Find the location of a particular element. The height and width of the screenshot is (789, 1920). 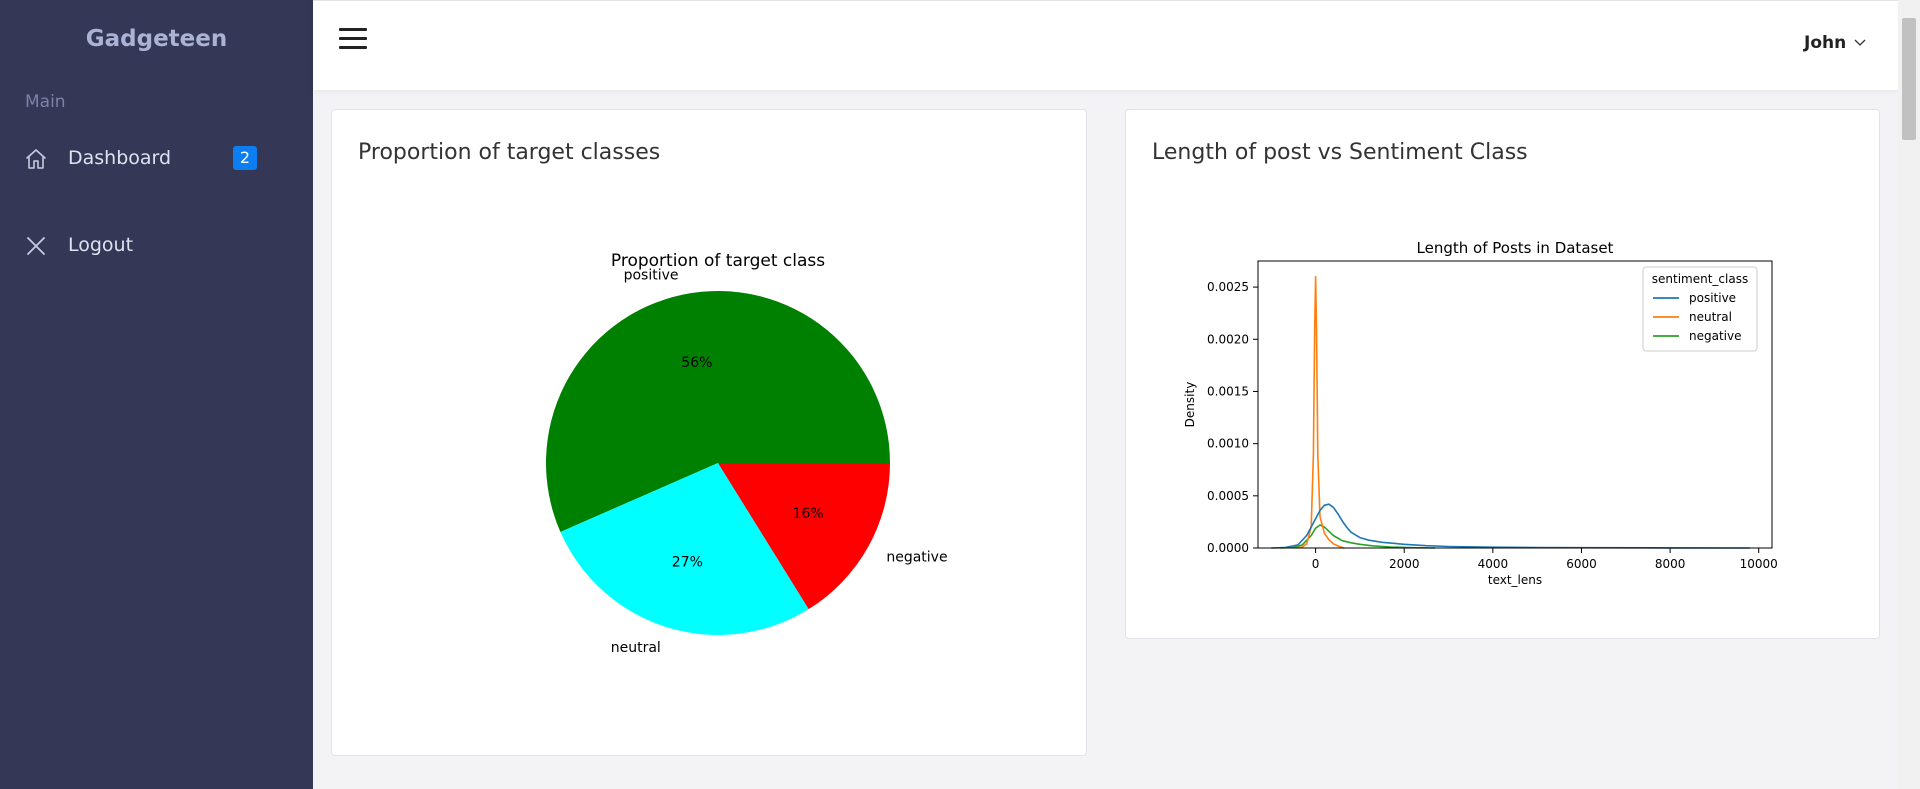

sidebar-item-dashboard: Dashboard 2 is located at coordinates (156, 159).